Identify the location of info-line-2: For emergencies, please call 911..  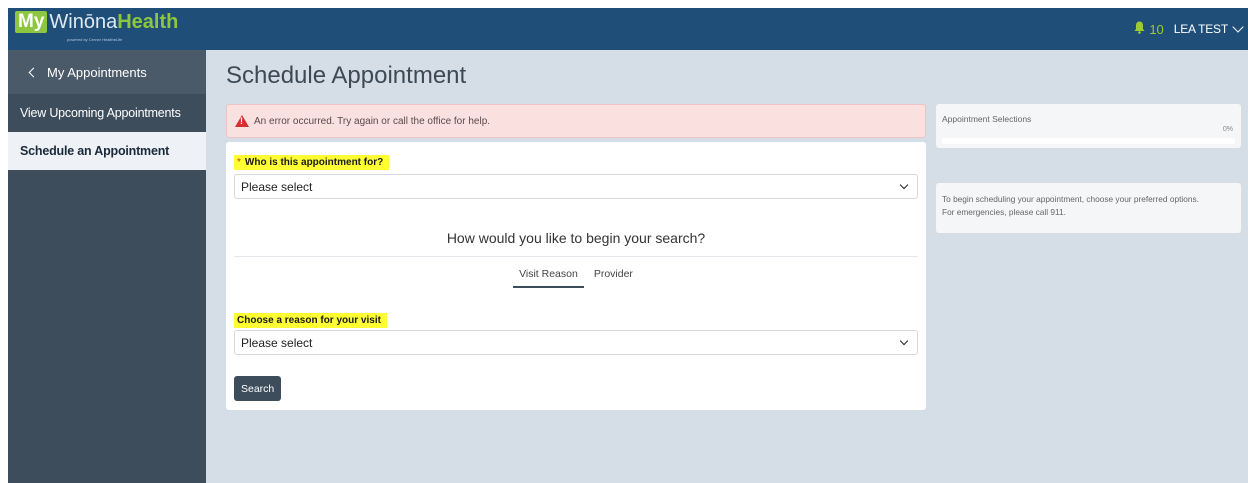
(1004, 212).